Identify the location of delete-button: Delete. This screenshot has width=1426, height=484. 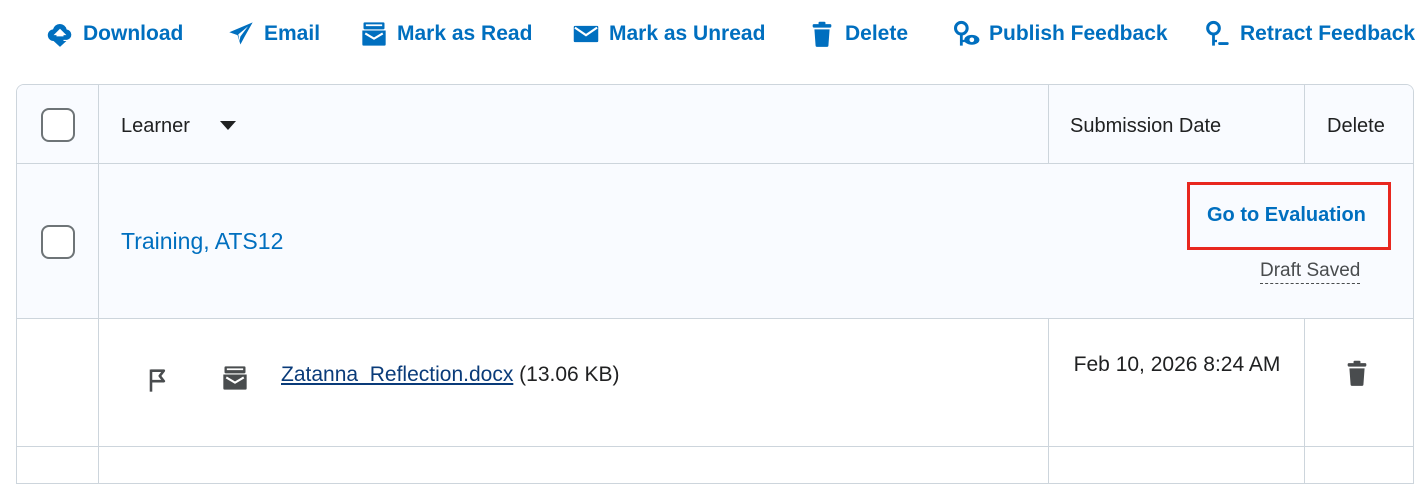
(858, 34).